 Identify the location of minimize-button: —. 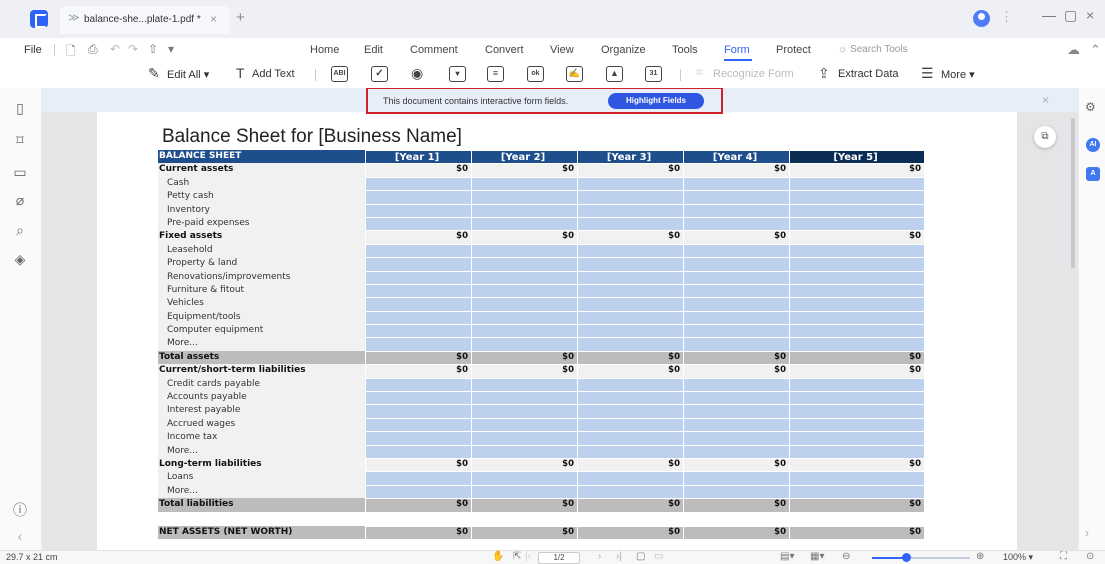
(1049, 15).